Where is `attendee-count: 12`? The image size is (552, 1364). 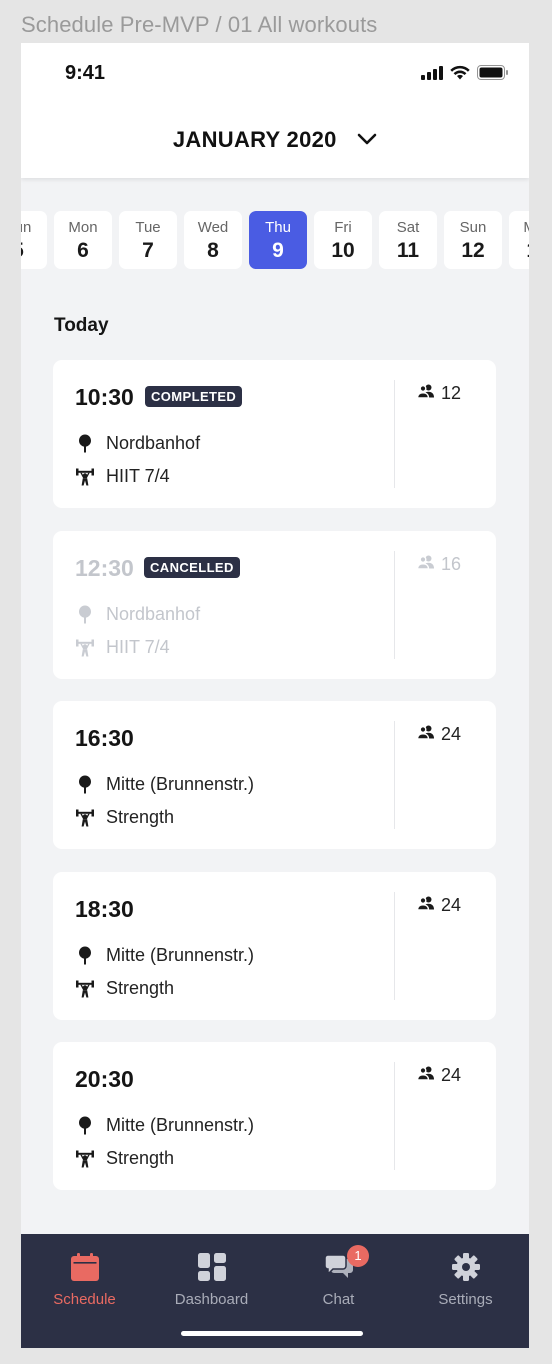
attendee-count: 12 is located at coordinates (438, 393).